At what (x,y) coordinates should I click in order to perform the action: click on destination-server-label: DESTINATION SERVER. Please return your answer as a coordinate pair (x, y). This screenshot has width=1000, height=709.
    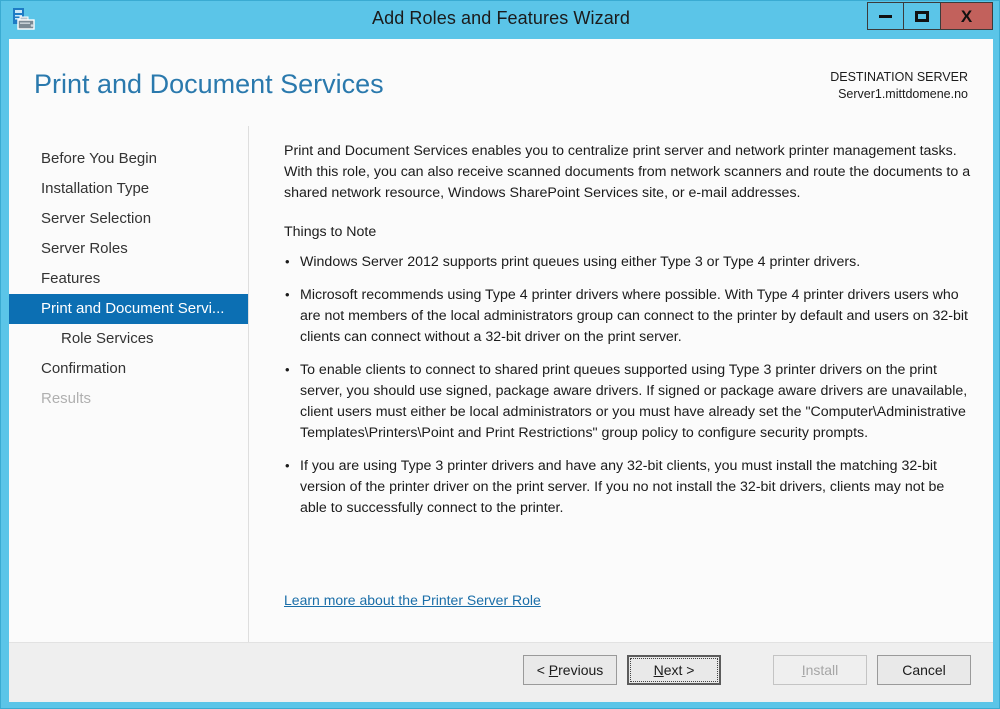
    Looking at the image, I should click on (899, 77).